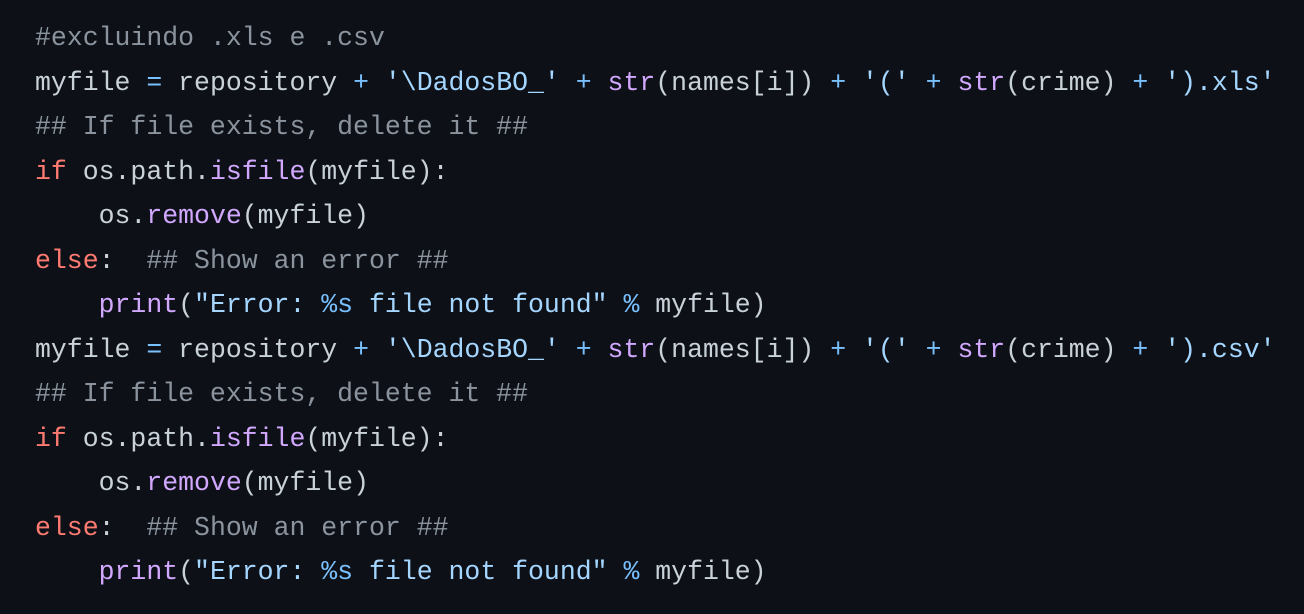 The image size is (1304, 614). Describe the element at coordinates (1220, 82) in the screenshot. I see `code-token-string: ').xls'` at that location.